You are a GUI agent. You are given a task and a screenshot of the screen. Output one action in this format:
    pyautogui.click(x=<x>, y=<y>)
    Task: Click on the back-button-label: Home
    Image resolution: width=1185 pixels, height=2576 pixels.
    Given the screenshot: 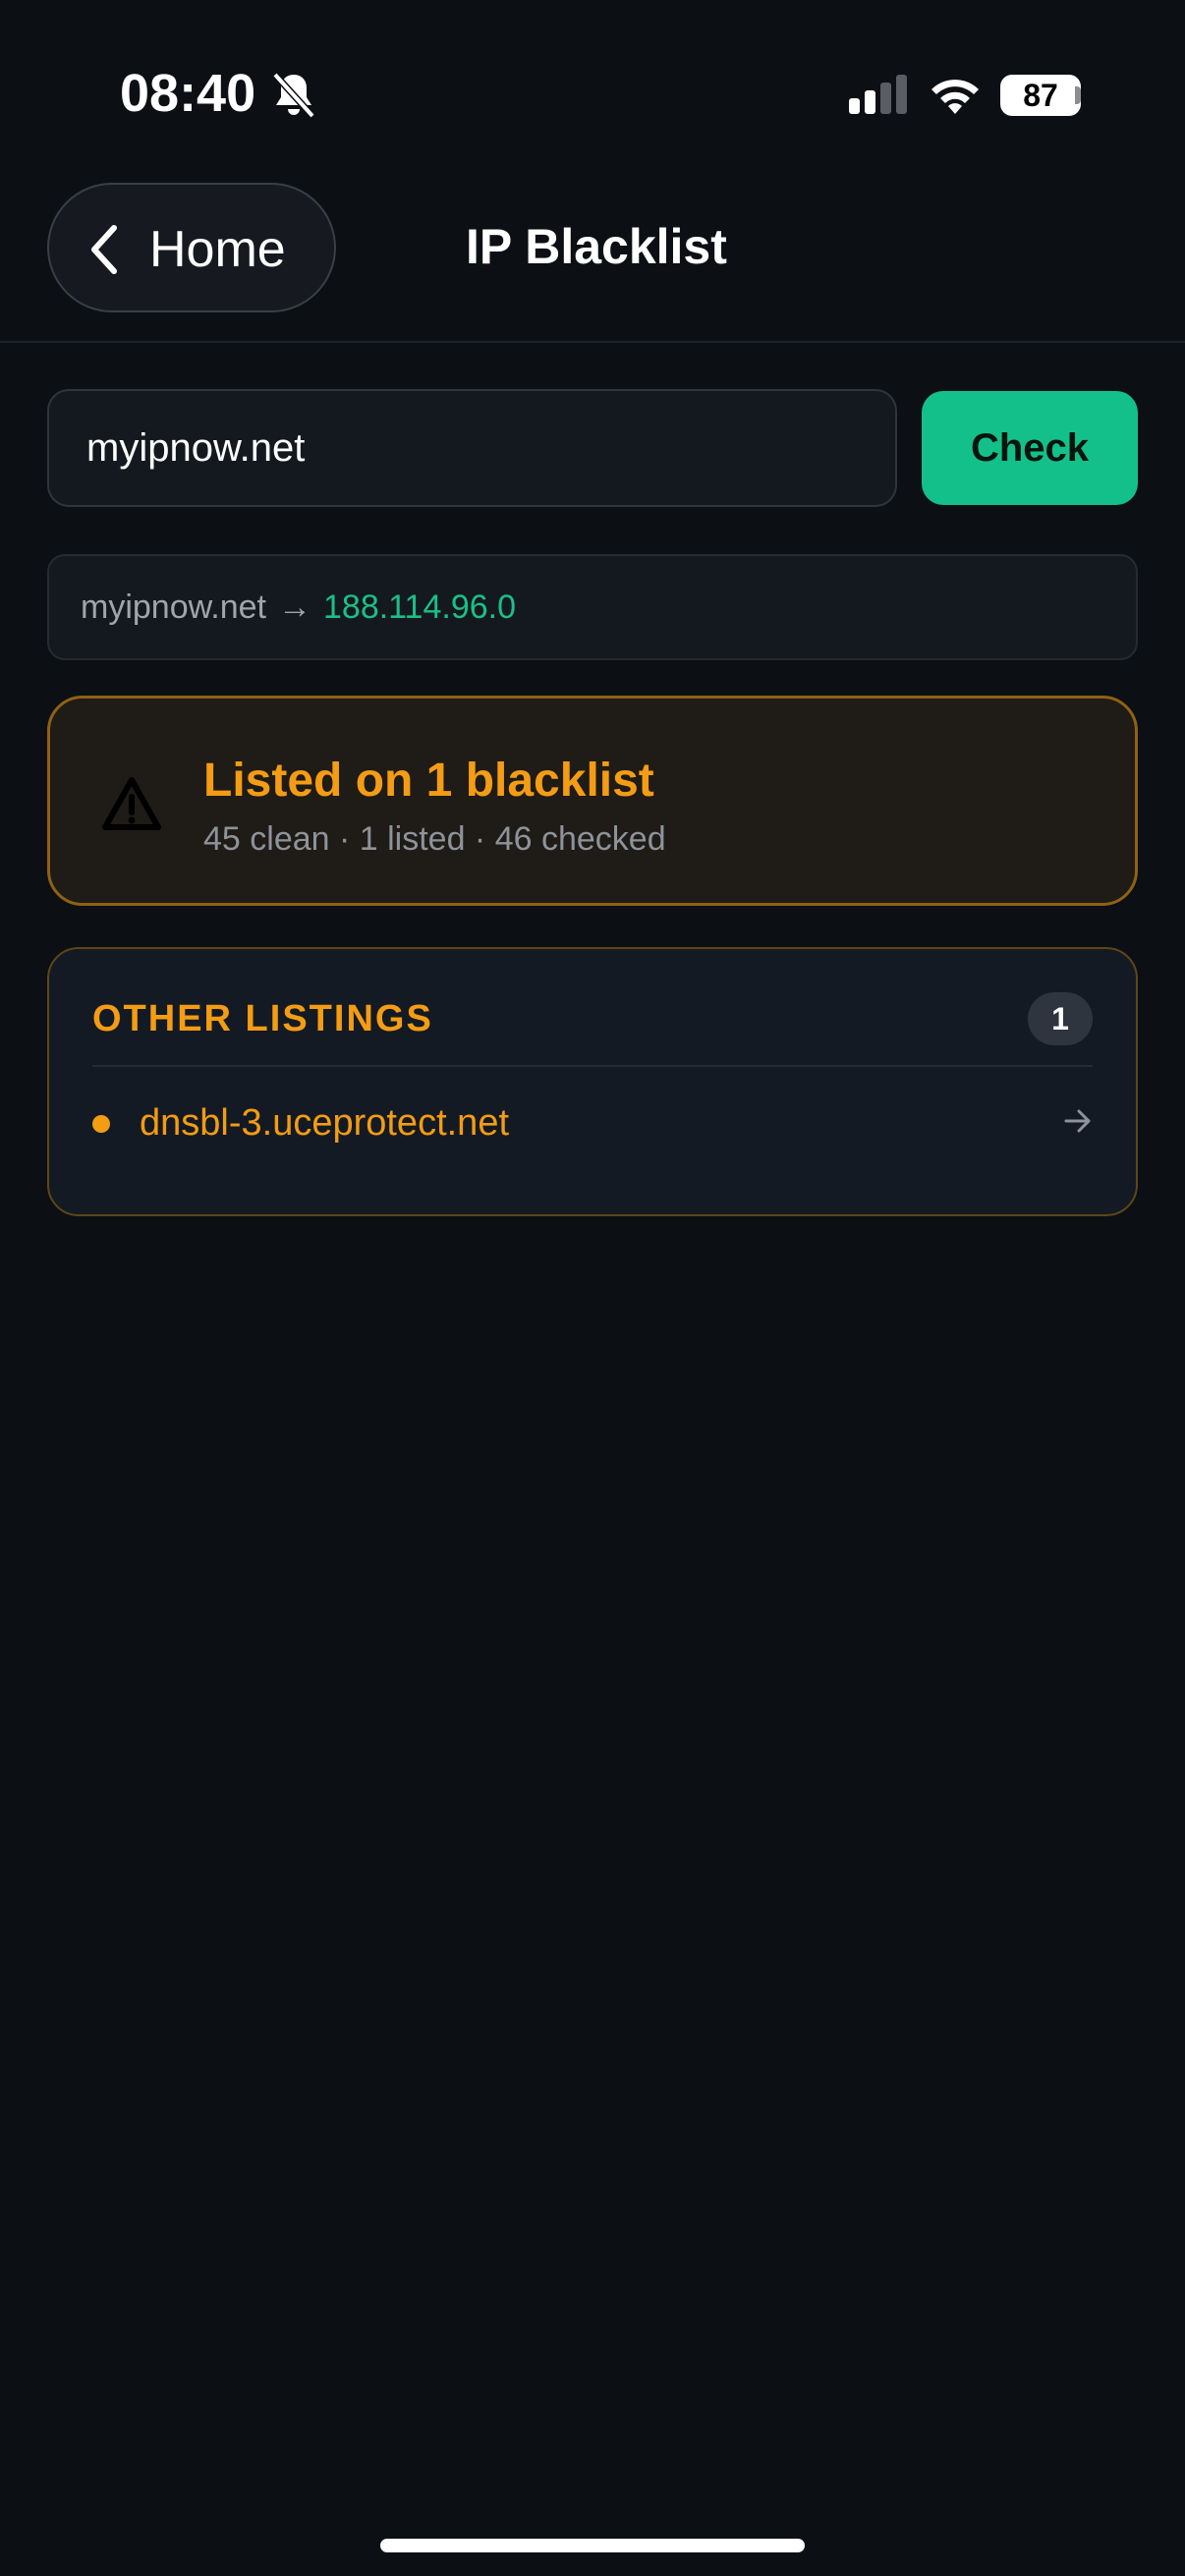 What is the action you would take?
    pyautogui.click(x=217, y=249)
    